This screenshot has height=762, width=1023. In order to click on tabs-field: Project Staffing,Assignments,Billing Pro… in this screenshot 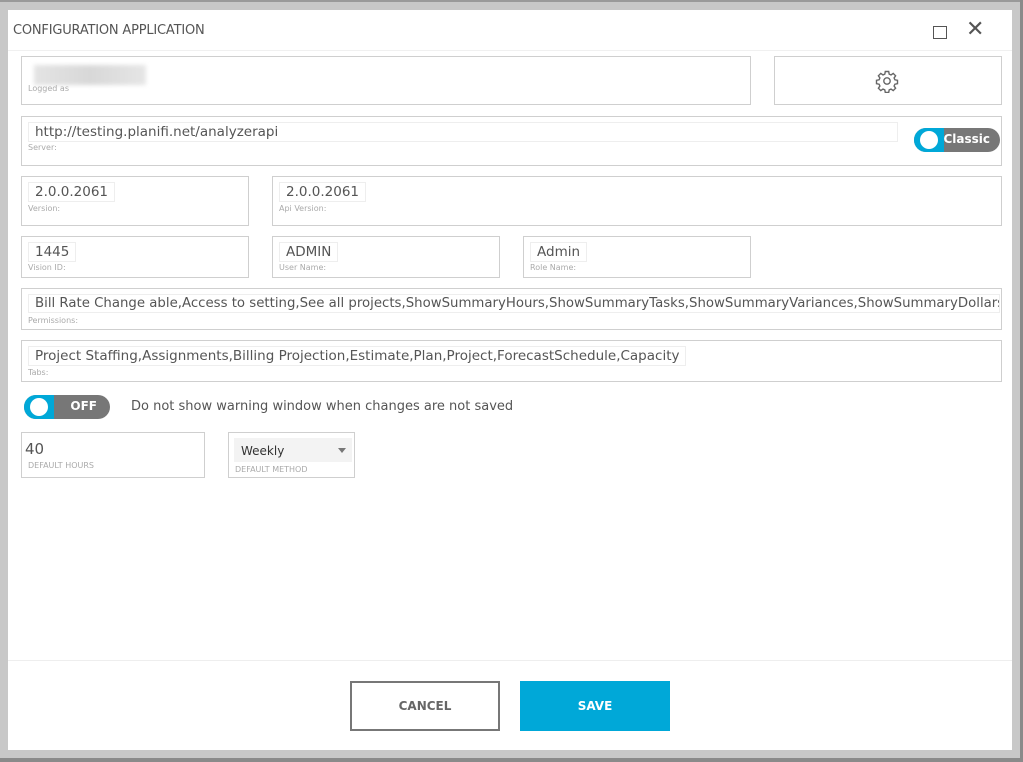, I will do `click(511, 361)`.